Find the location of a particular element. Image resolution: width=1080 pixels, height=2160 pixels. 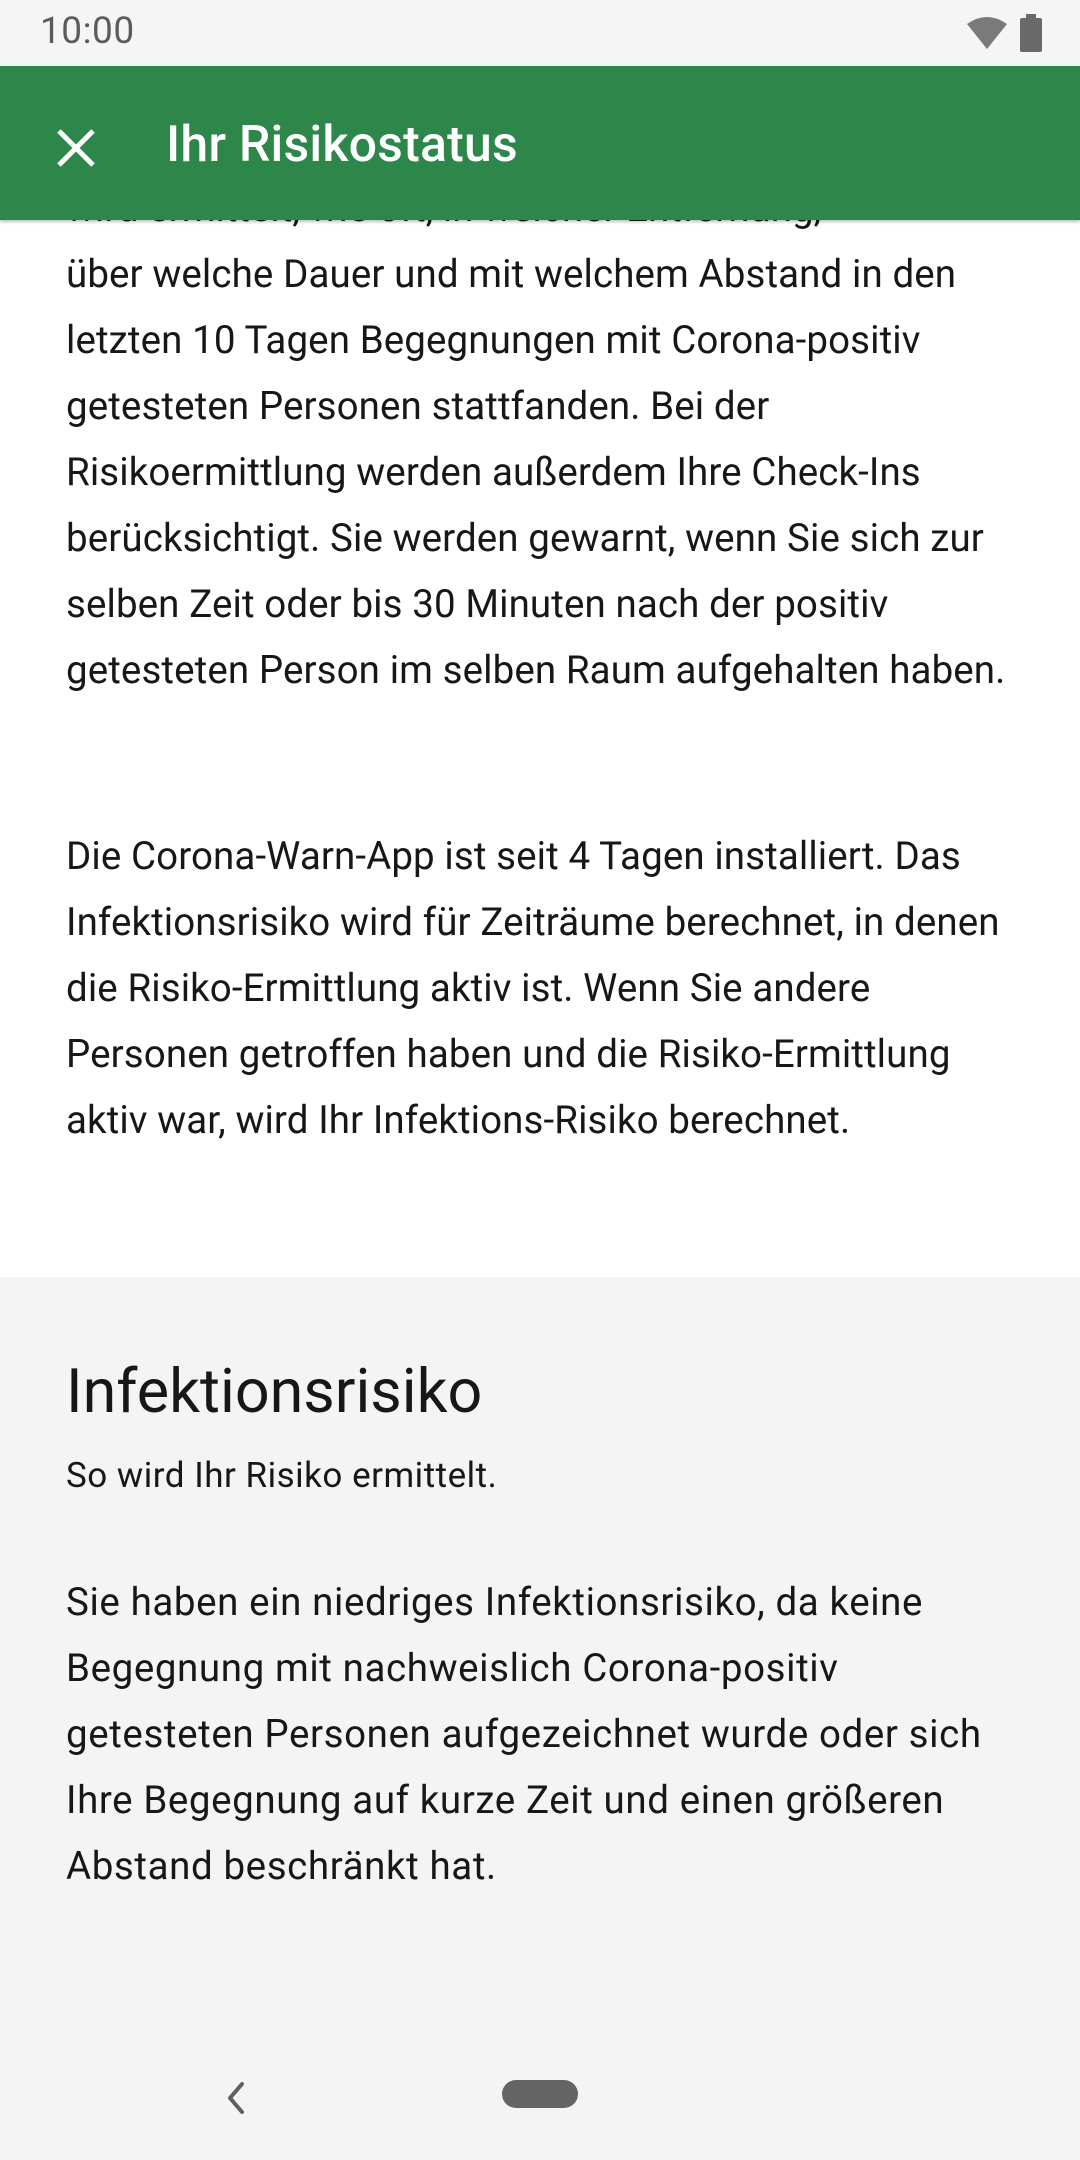

back-icon is located at coordinates (236, 2098).